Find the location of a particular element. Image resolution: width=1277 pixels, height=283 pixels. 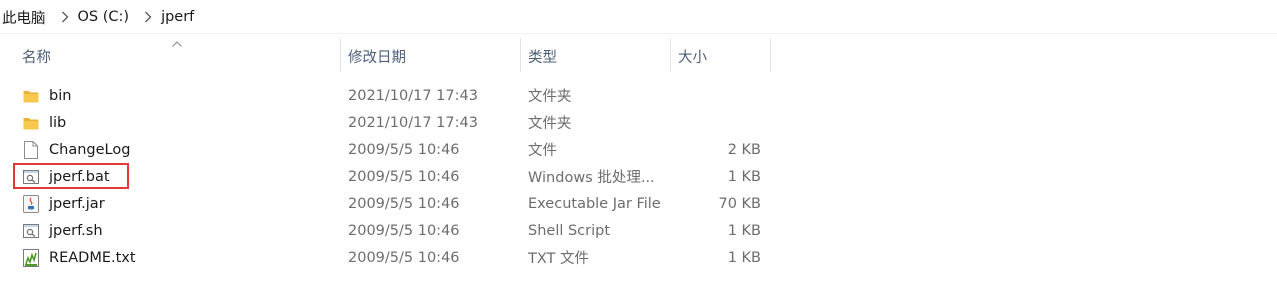

column-header-date-label: 修改日期 is located at coordinates (377, 58).